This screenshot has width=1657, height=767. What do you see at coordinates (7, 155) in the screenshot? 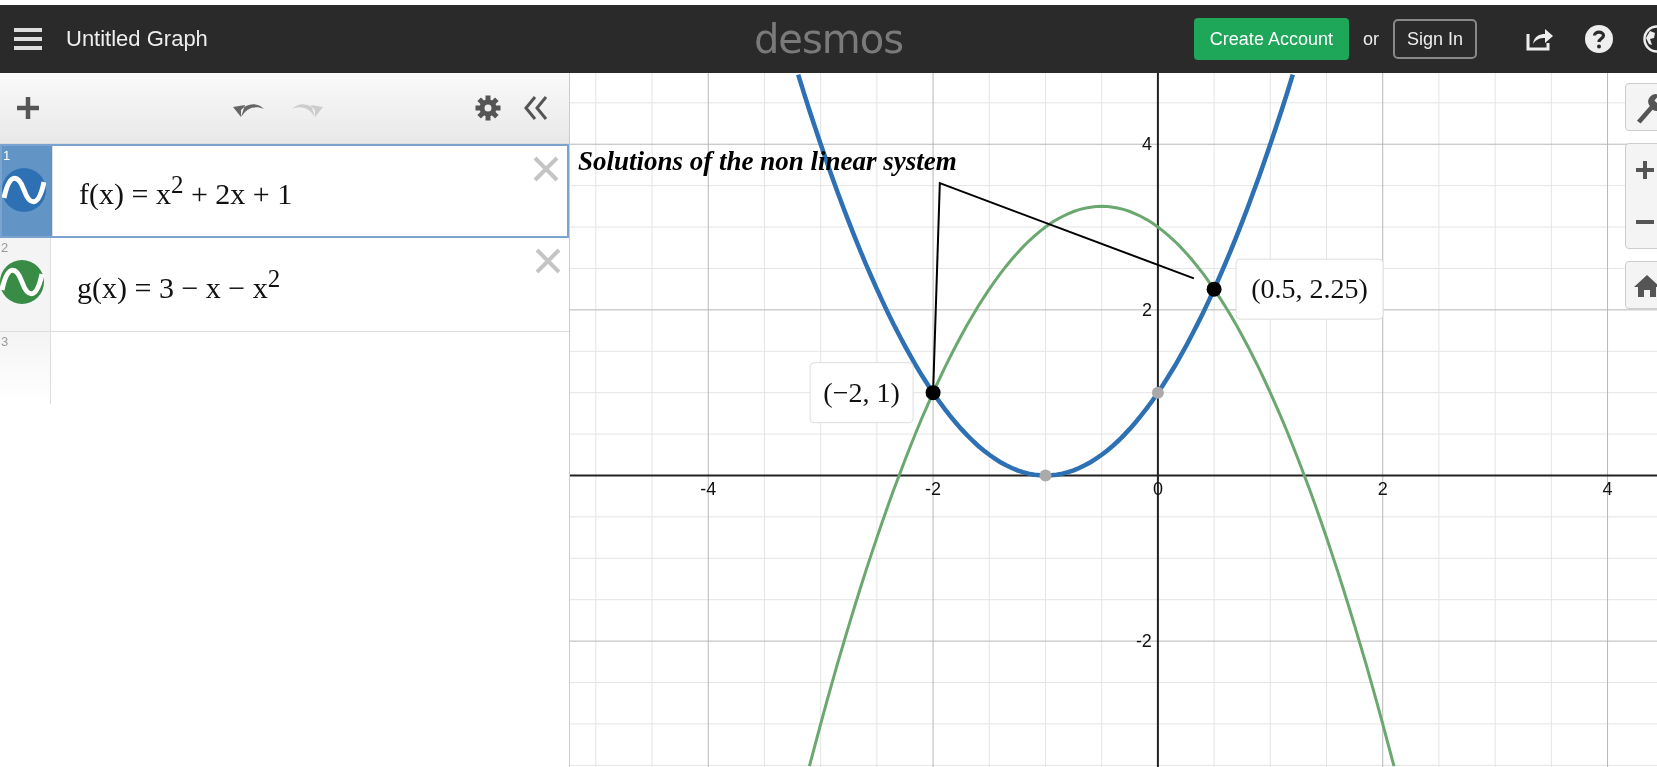
I see `row-number: 1` at bounding box center [7, 155].